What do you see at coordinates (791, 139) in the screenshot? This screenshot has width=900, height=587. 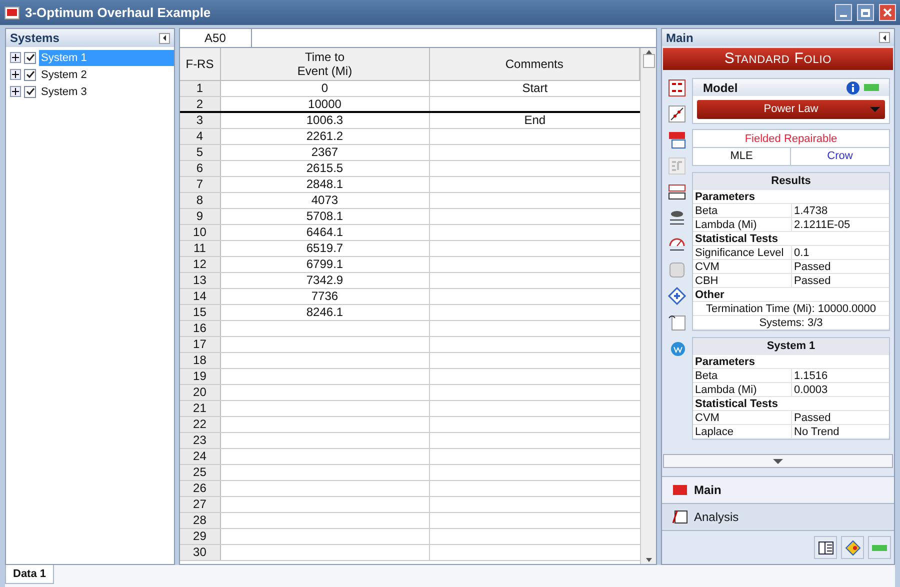 I see `data-type: Fielded Repairable` at bounding box center [791, 139].